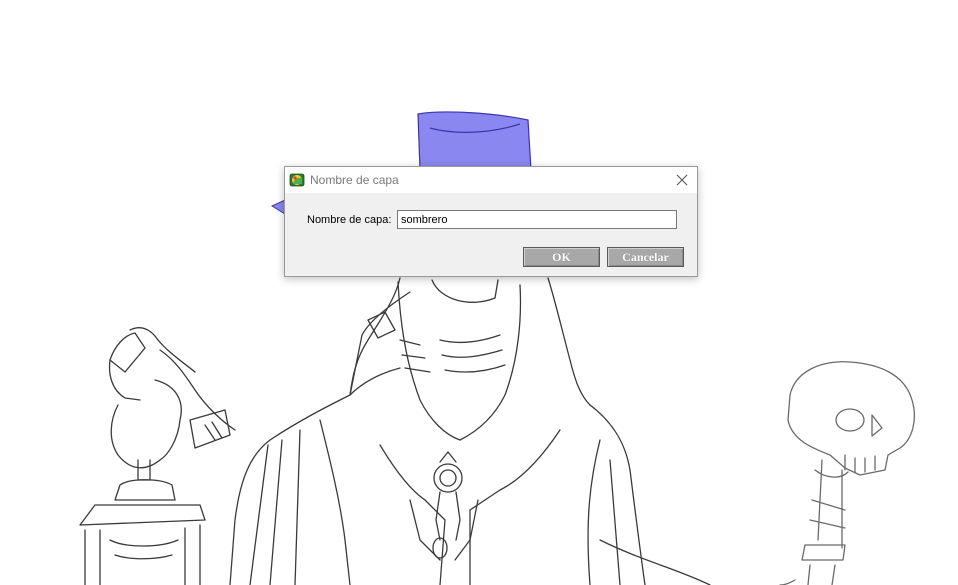 The width and height of the screenshot is (958, 585). I want to click on paint-app-icon, so click(297, 180).